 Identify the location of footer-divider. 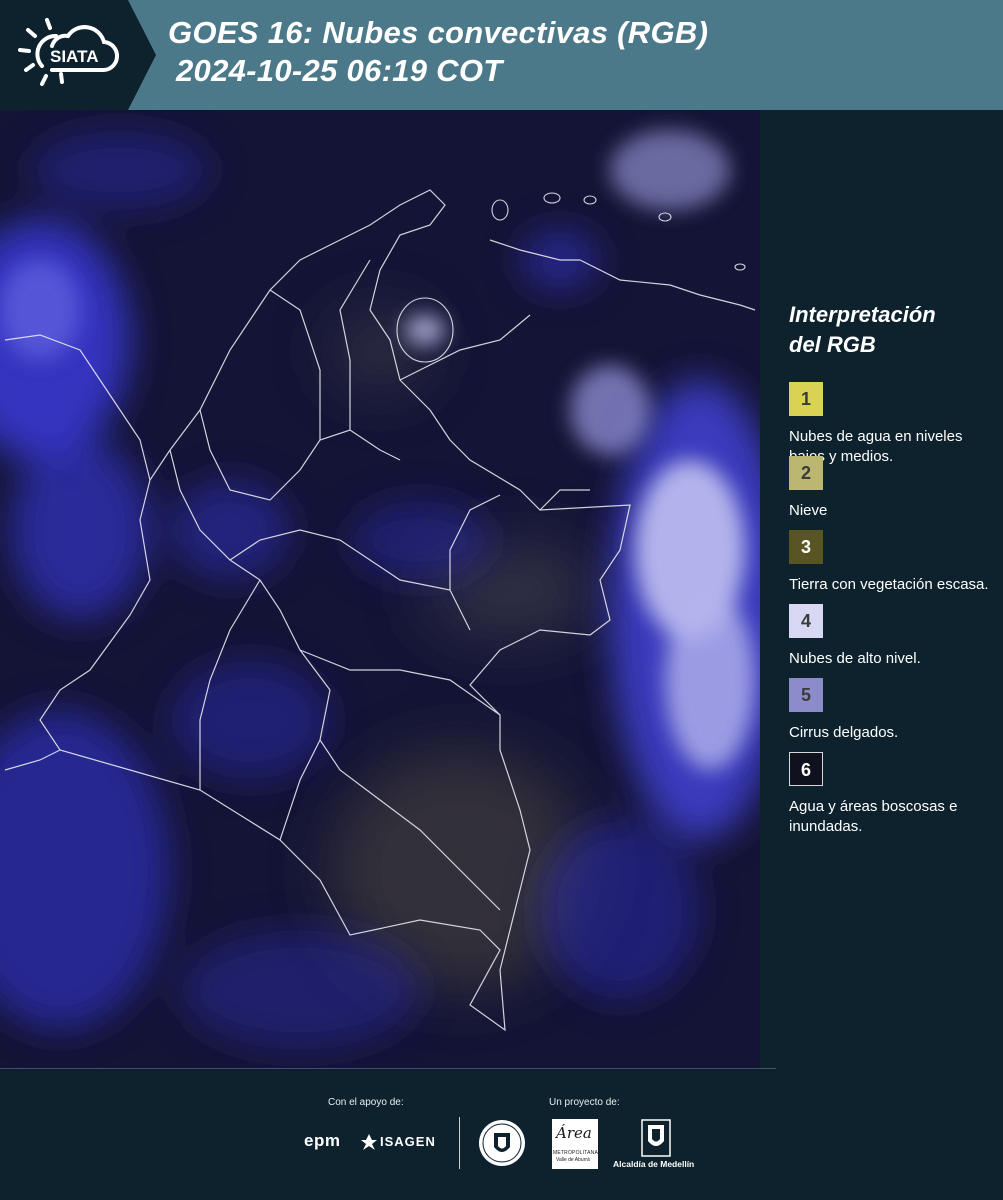
(388, 1068).